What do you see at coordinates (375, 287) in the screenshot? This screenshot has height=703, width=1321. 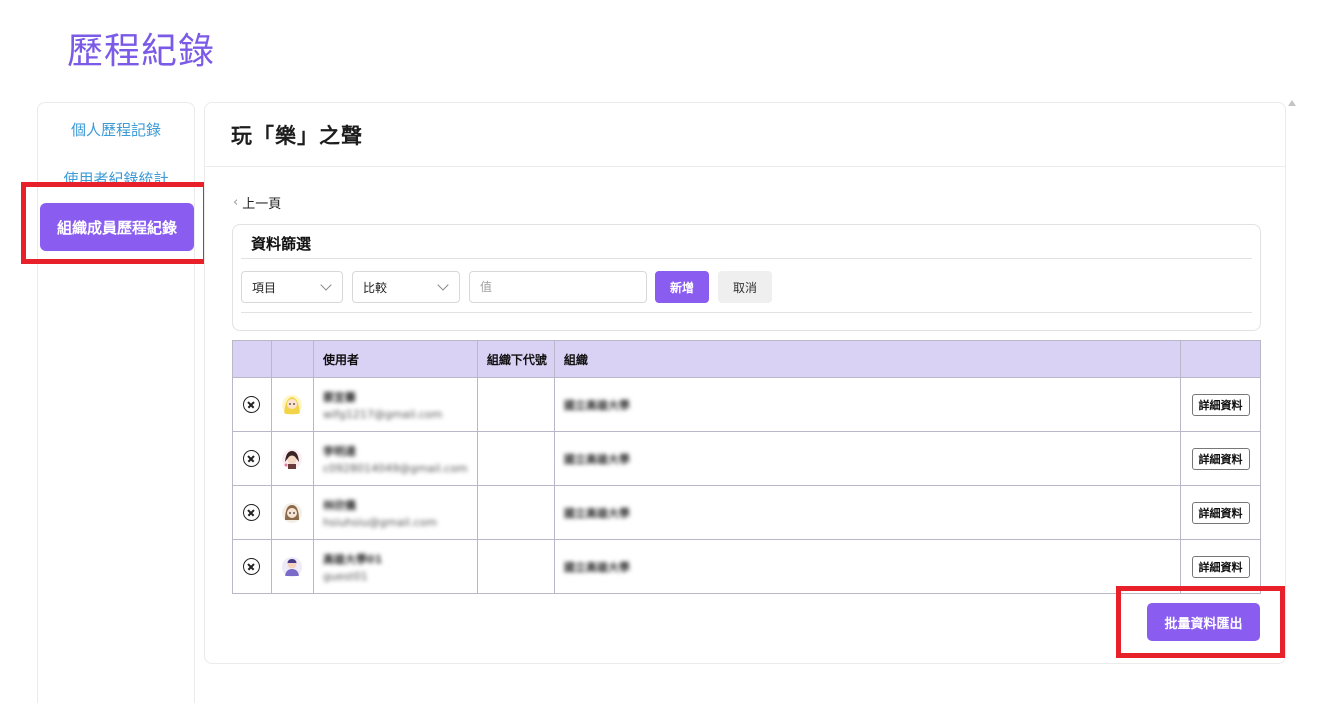 I see `compare-select-value: 比較` at bounding box center [375, 287].